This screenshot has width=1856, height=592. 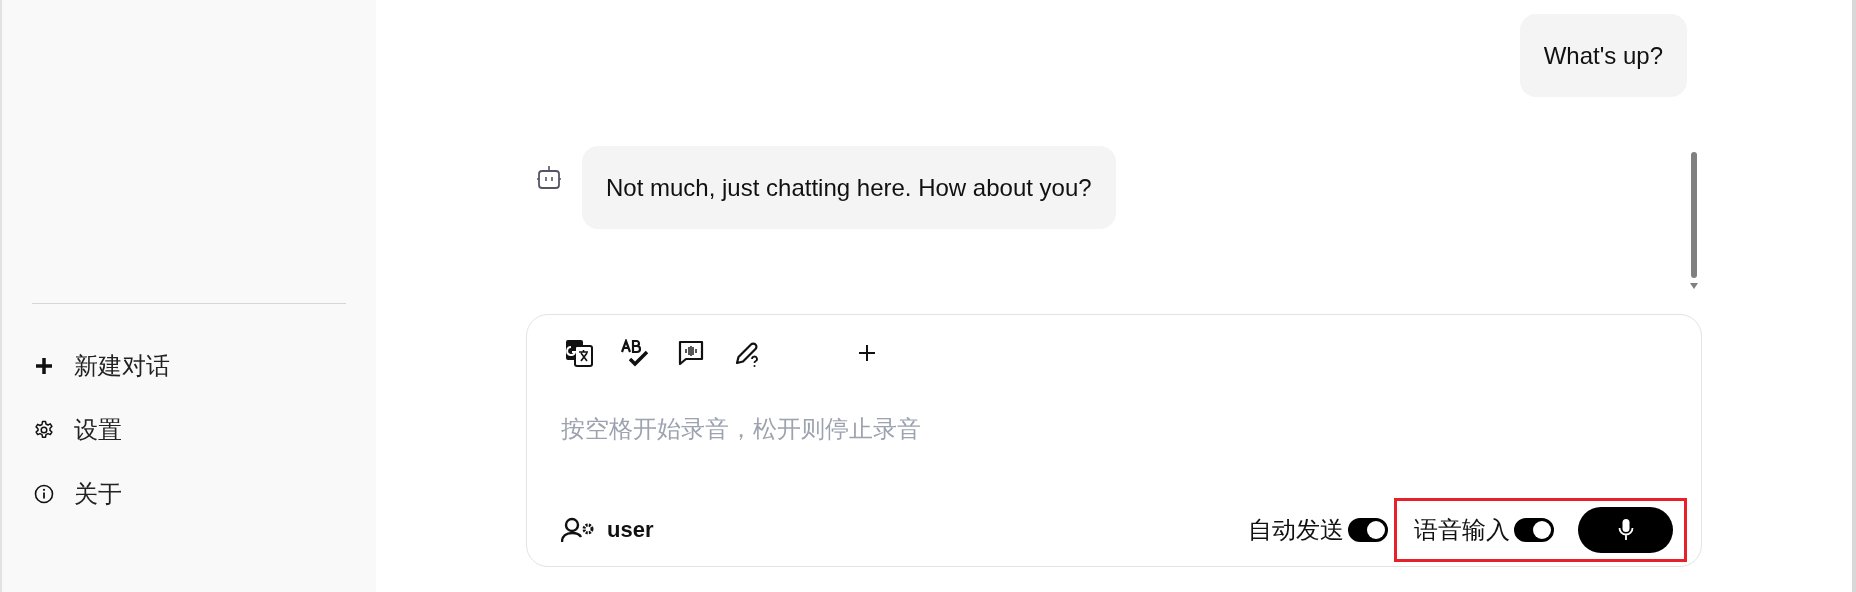 I want to click on sidebar-item: 新建对话, so click(x=122, y=366).